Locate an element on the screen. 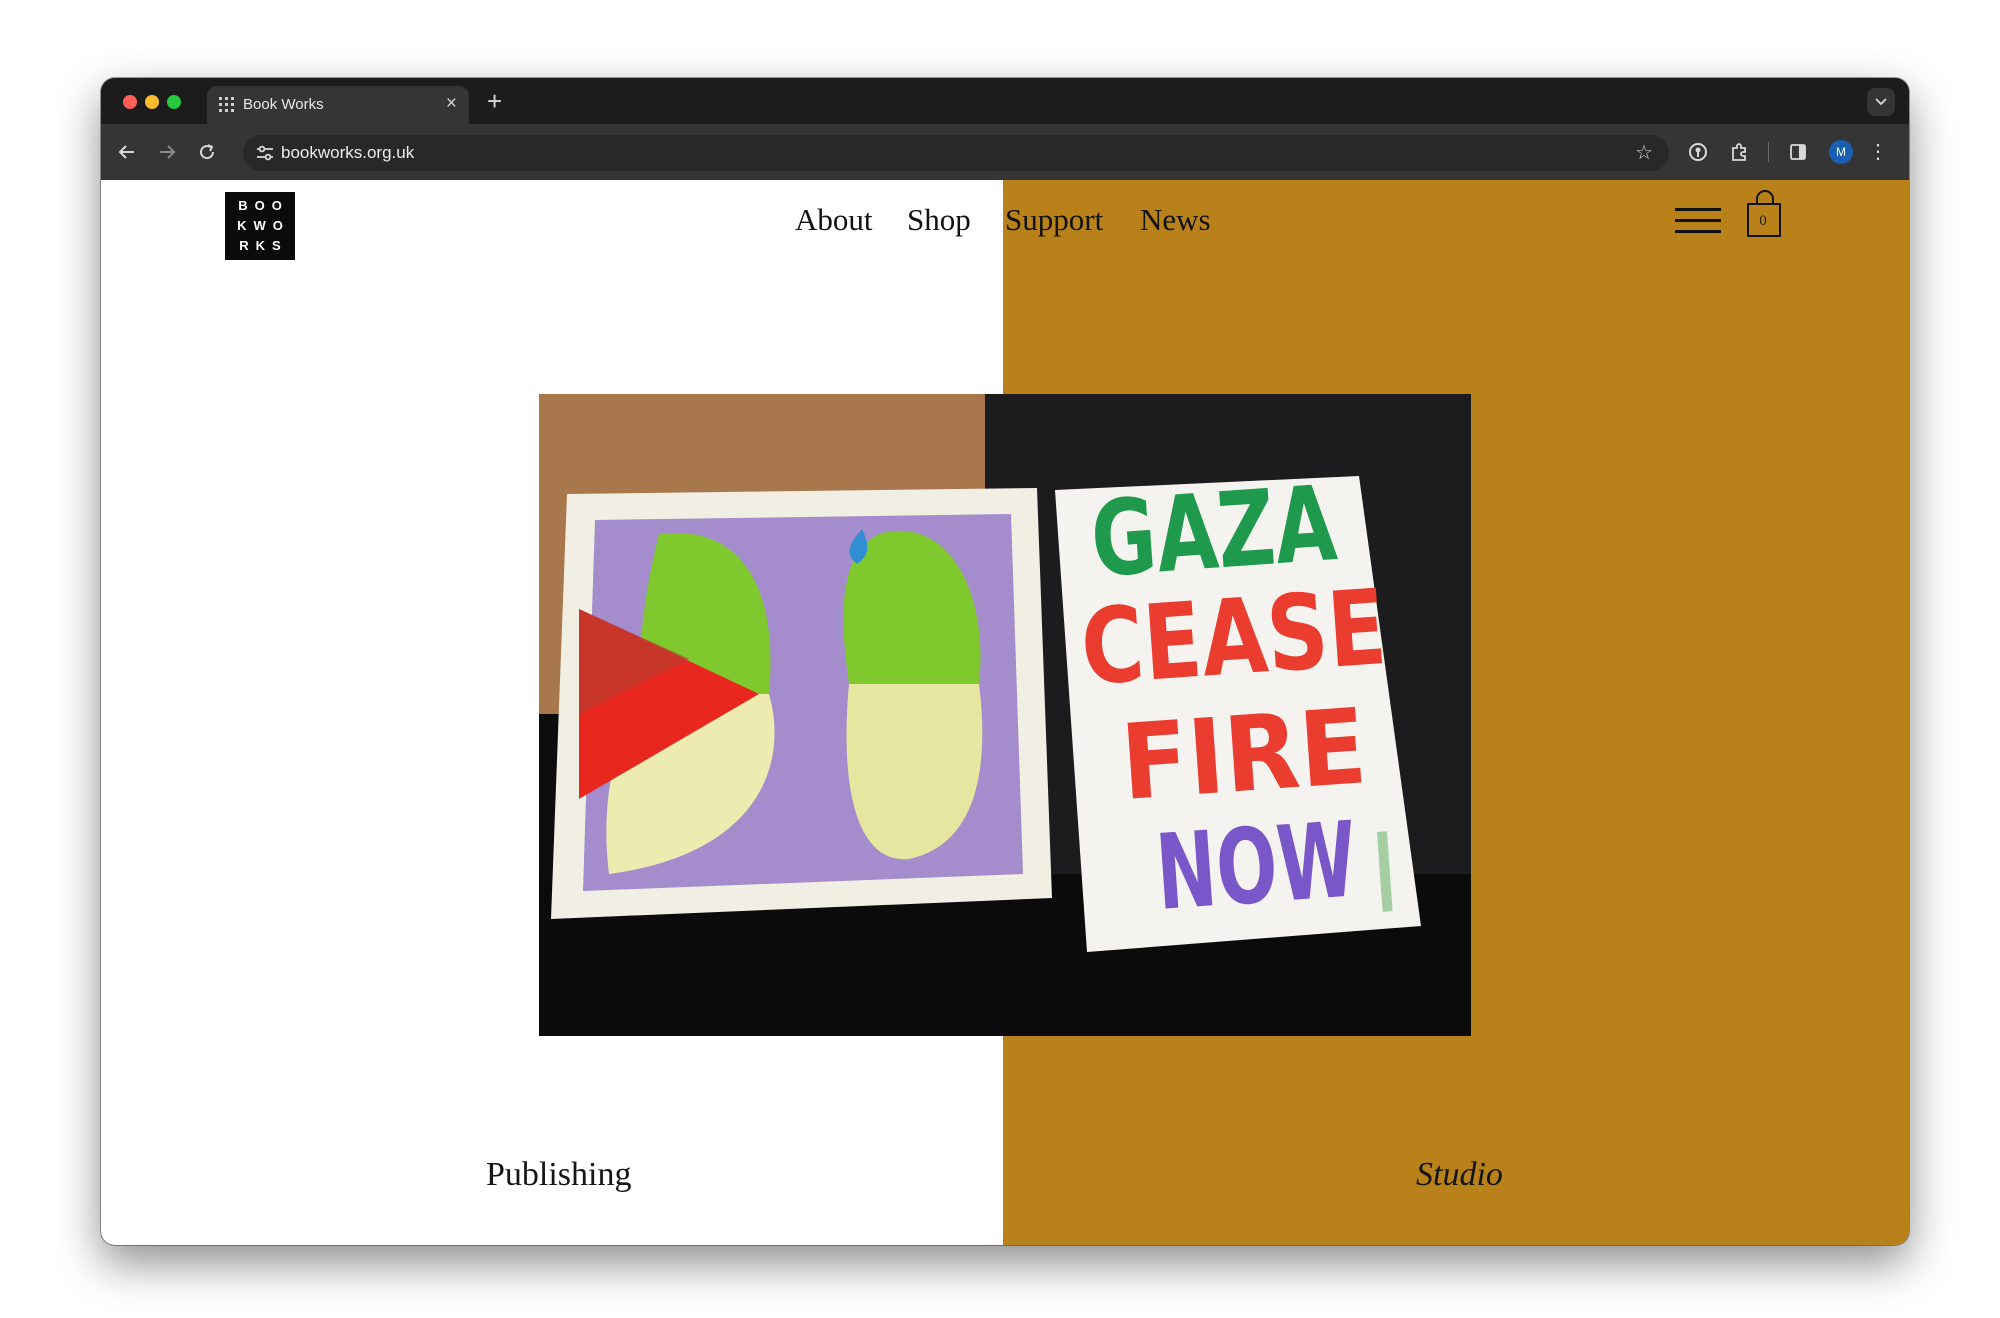  logo-row: BOO is located at coordinates (263, 205).